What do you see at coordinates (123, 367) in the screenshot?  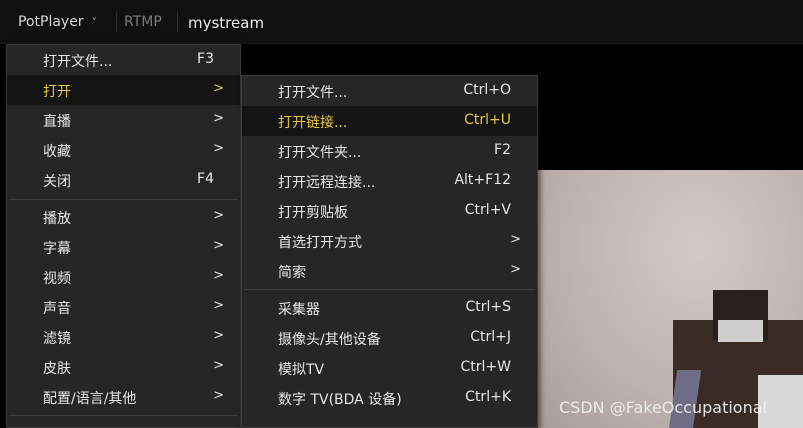 I see `menu-item-skin: 皮肤 >` at bounding box center [123, 367].